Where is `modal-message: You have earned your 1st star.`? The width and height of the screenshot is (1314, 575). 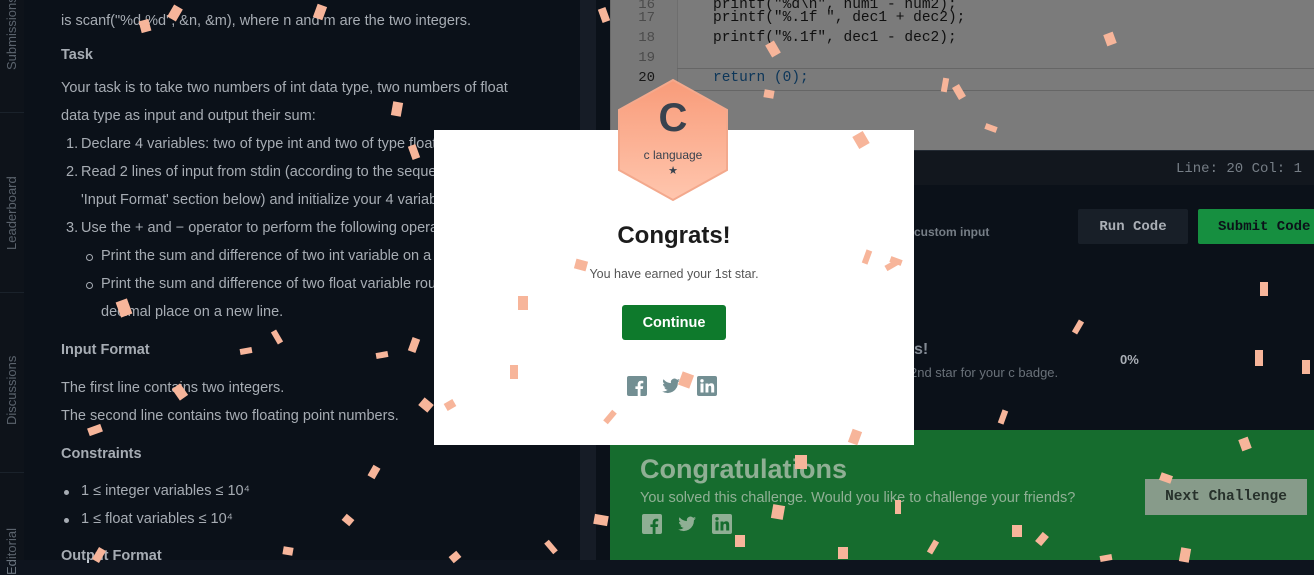 modal-message: You have earned your 1st star. is located at coordinates (674, 274).